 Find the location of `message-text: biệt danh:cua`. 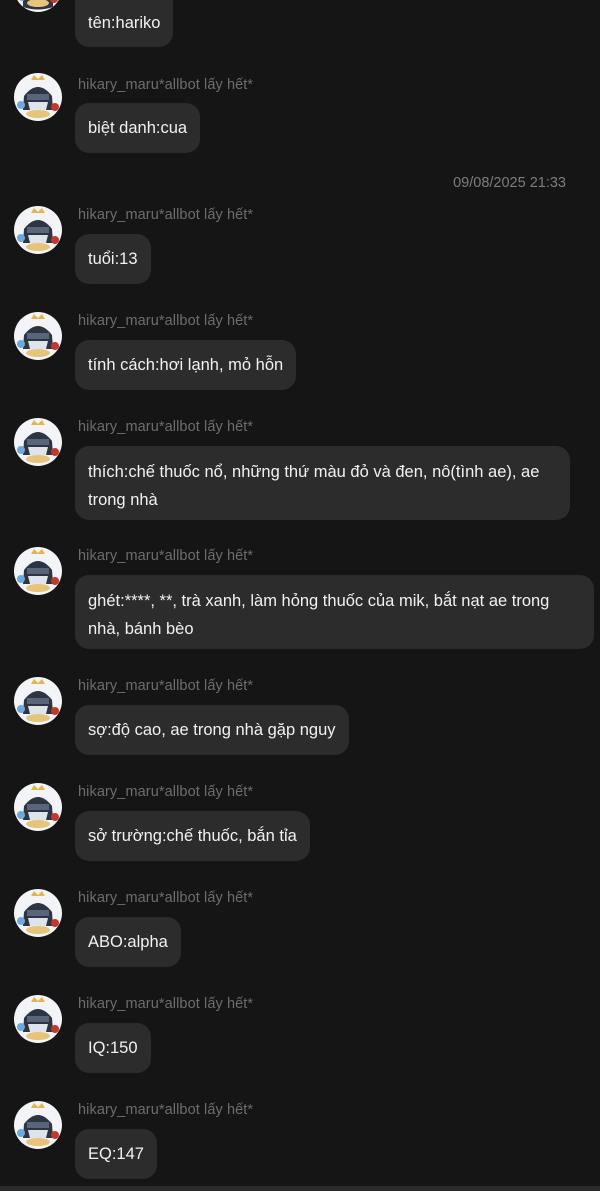

message-text: biệt danh:cua is located at coordinates (138, 127).